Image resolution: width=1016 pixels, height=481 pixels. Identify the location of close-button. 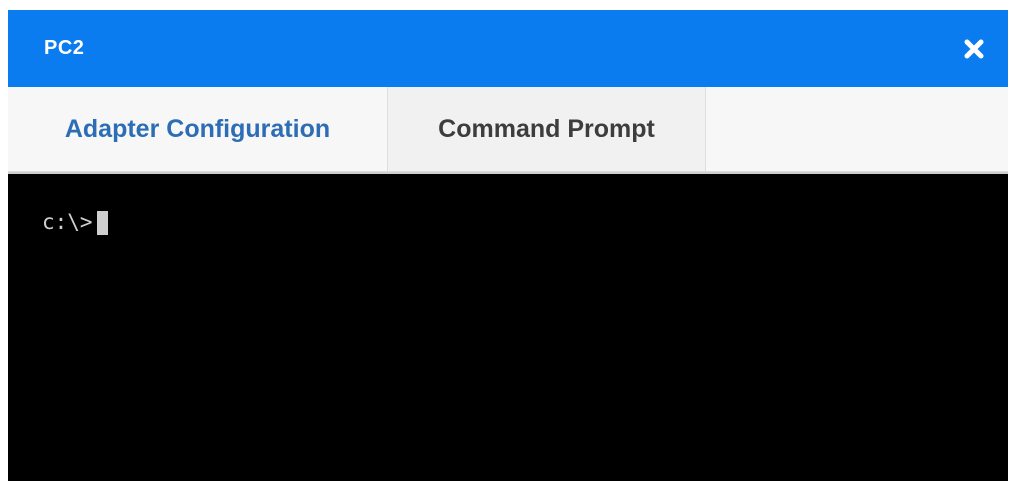
(974, 49).